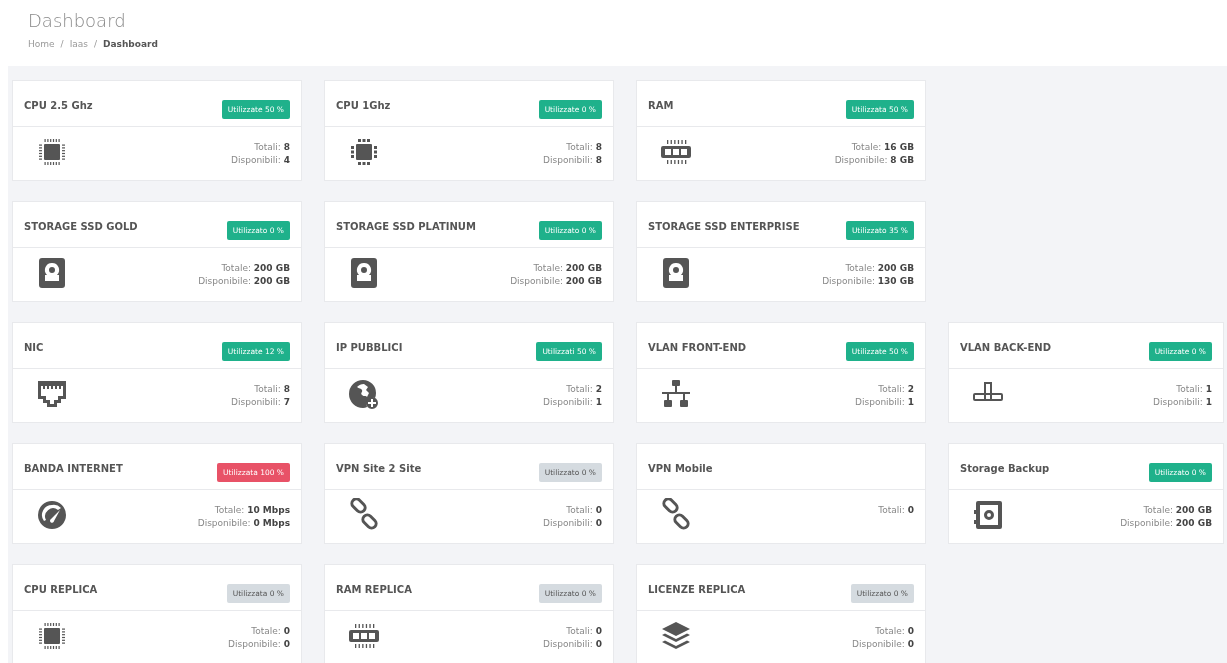 This screenshot has height=663, width=1227. Describe the element at coordinates (364, 394) in the screenshot. I see `globe-plus-icon` at that location.